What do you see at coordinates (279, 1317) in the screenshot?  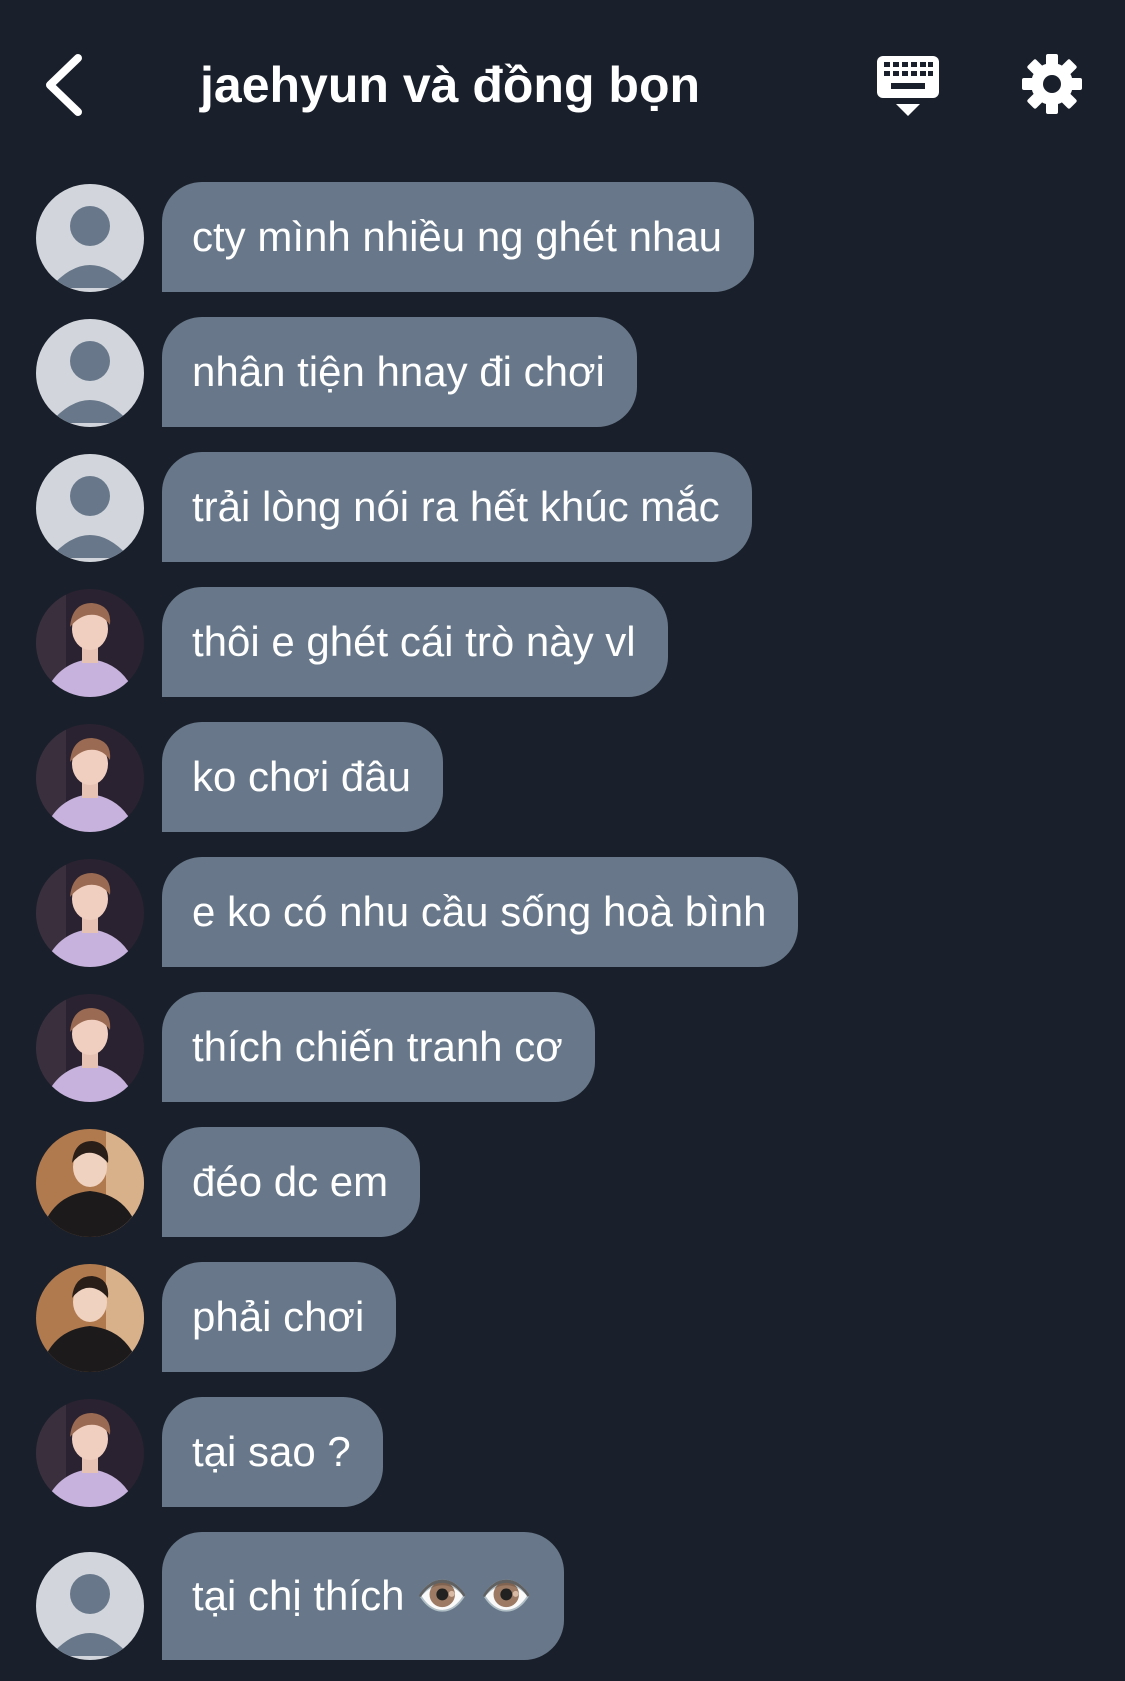 I see `message-bubble: phải chơi` at bounding box center [279, 1317].